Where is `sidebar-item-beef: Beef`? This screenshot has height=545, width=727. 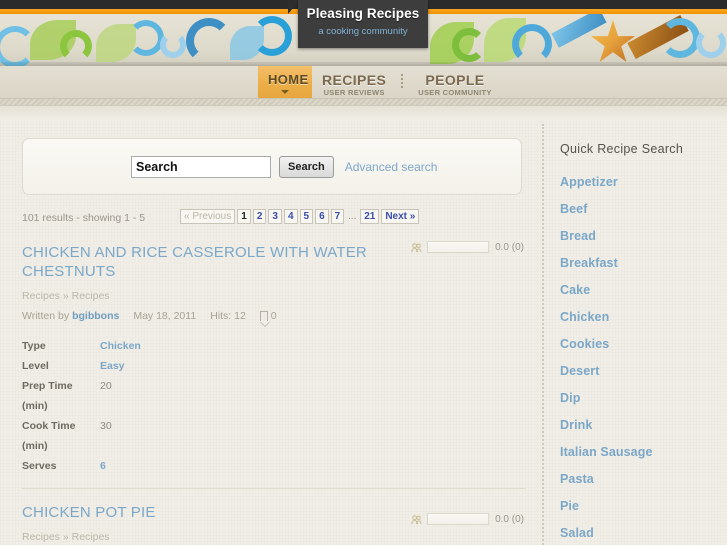 sidebar-item-beef: Beef is located at coordinates (643, 209).